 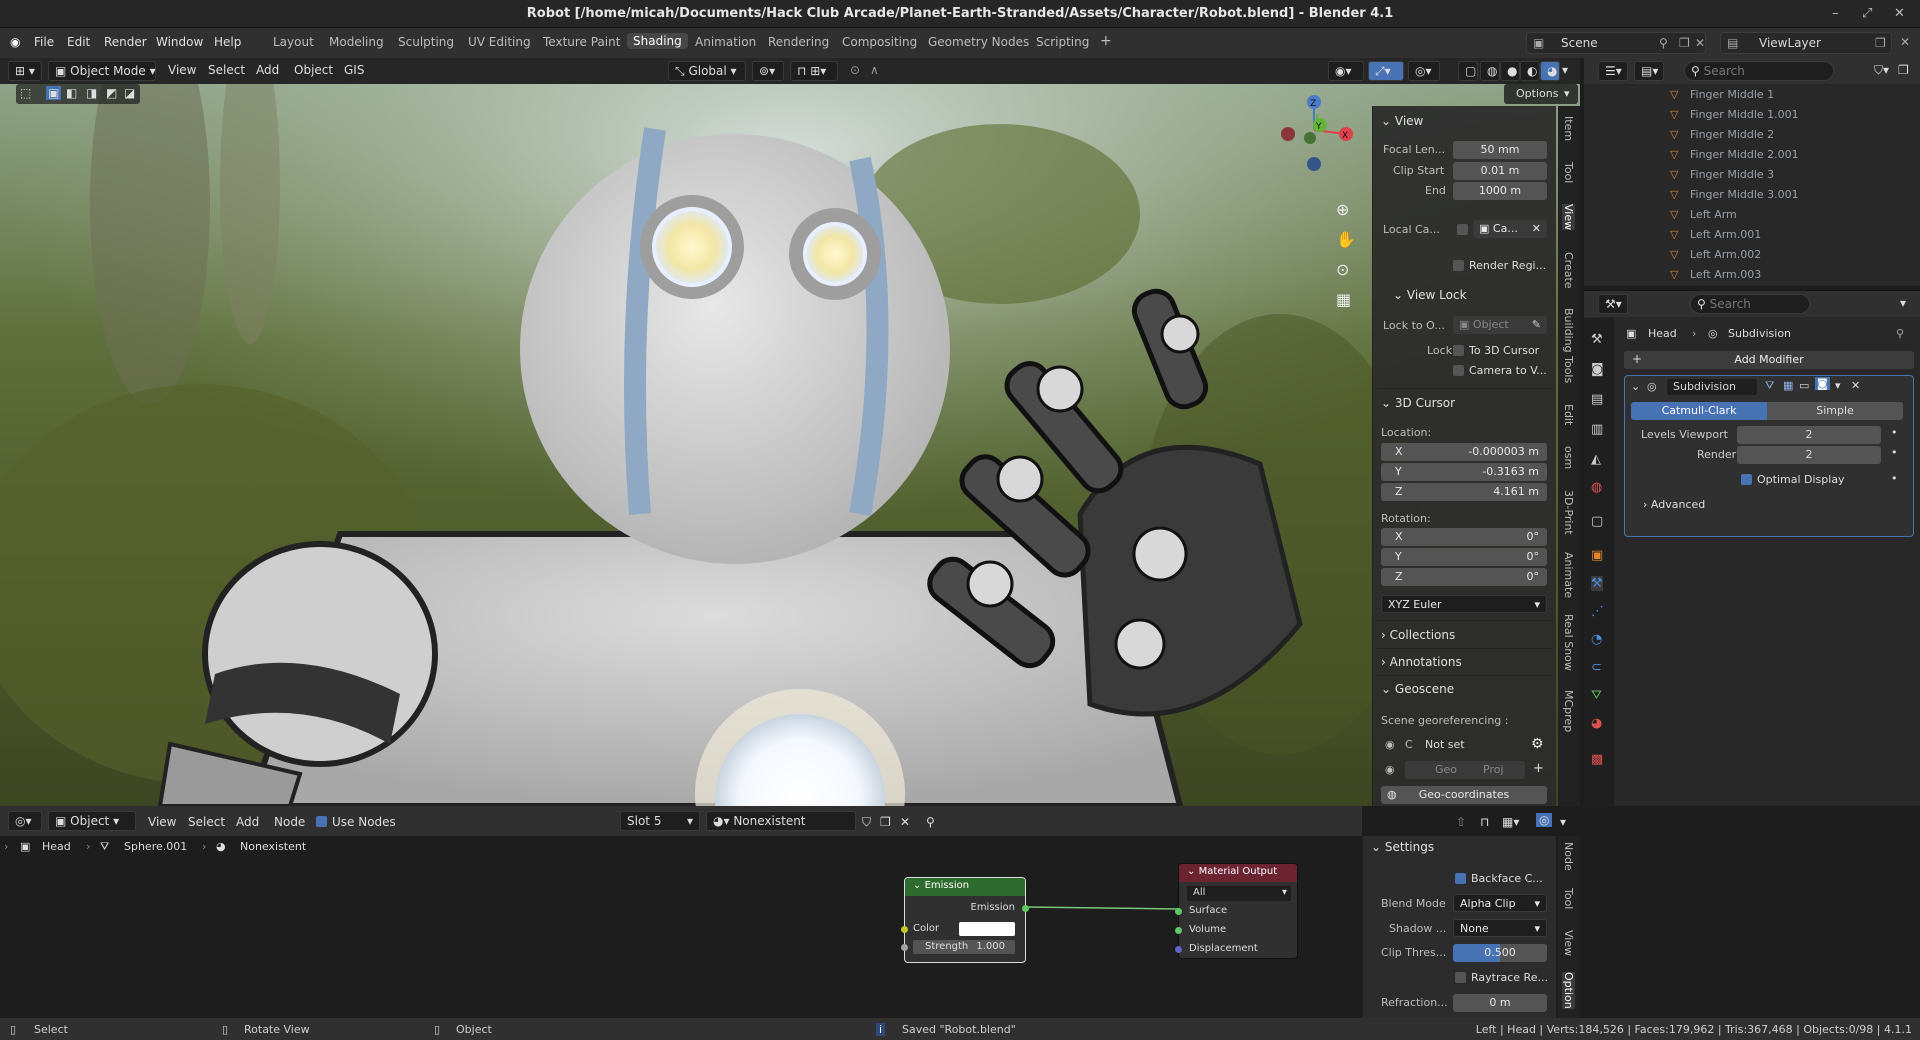 I want to click on outliner-item: Finger Middle 3.001, so click(x=1744, y=194).